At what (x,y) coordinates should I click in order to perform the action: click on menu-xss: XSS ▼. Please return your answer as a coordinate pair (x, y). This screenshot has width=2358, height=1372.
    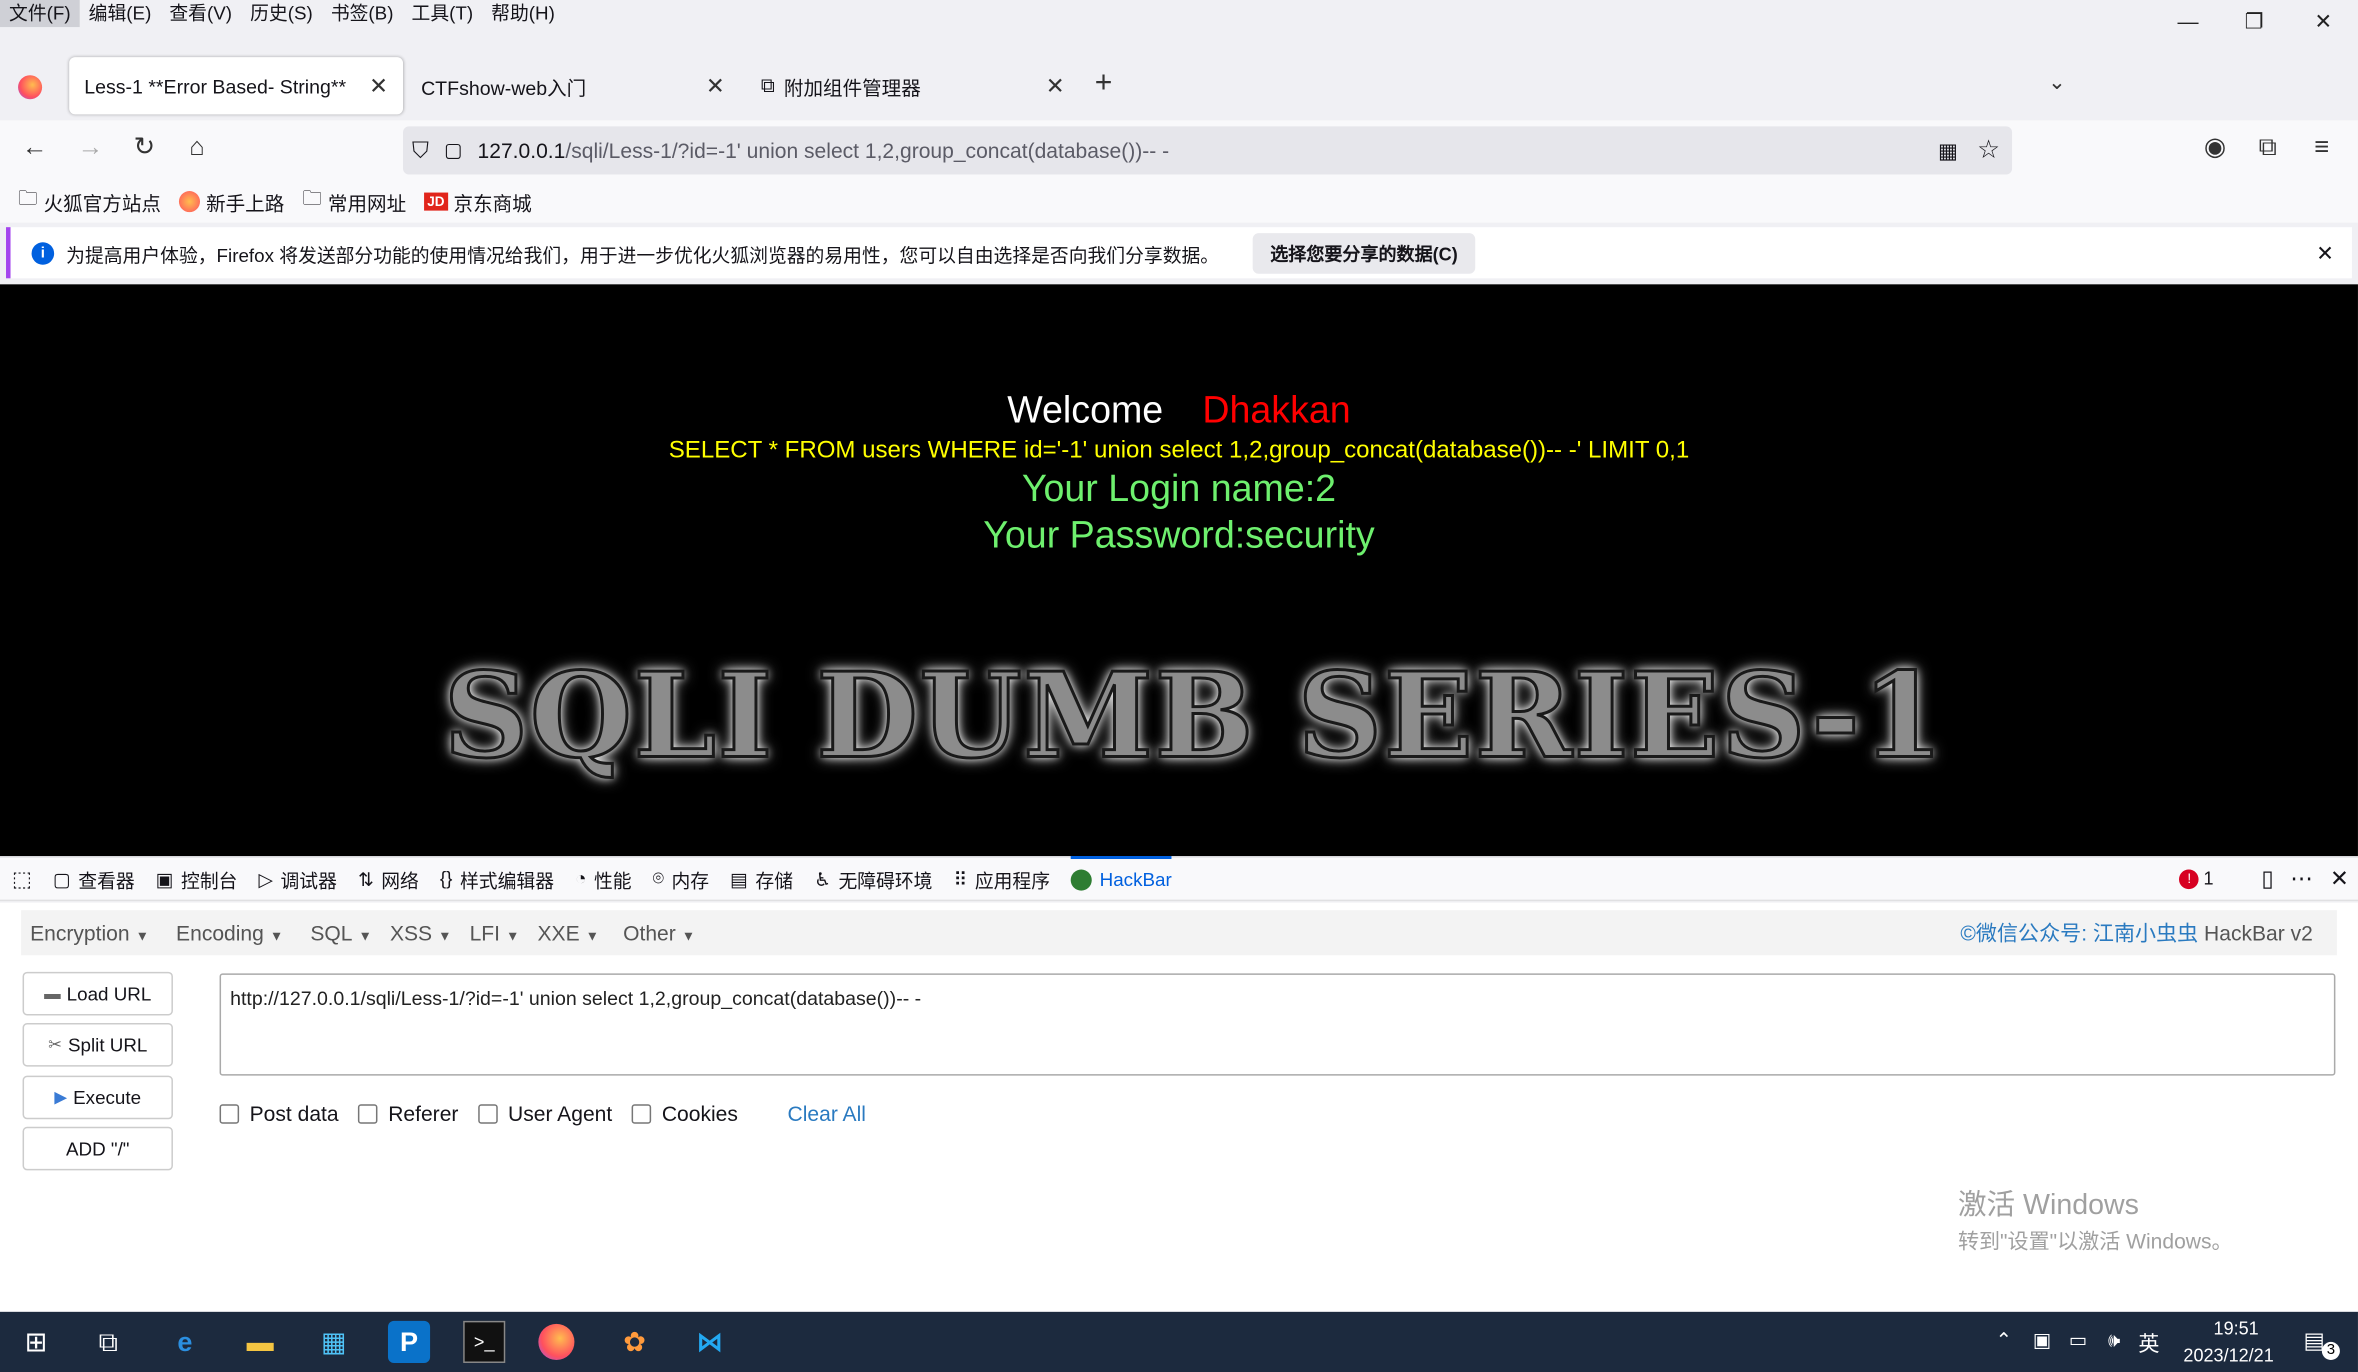
    Looking at the image, I should click on (421, 933).